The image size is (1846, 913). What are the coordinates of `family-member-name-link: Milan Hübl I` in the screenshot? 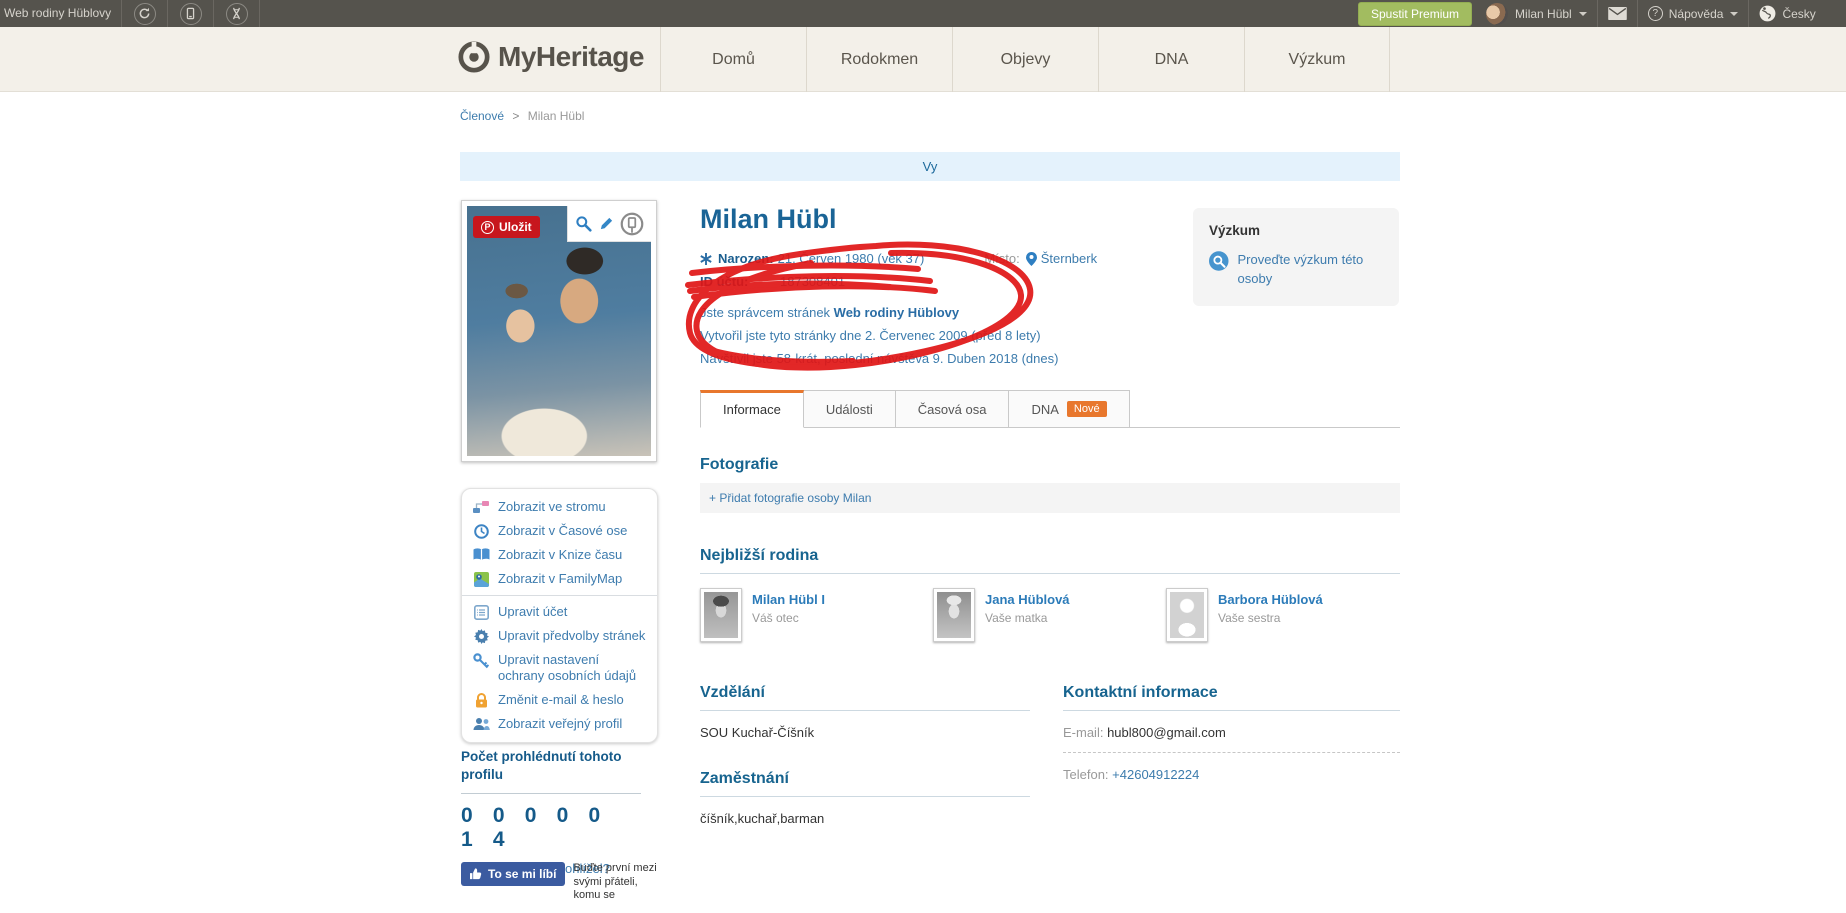 It's located at (788, 599).